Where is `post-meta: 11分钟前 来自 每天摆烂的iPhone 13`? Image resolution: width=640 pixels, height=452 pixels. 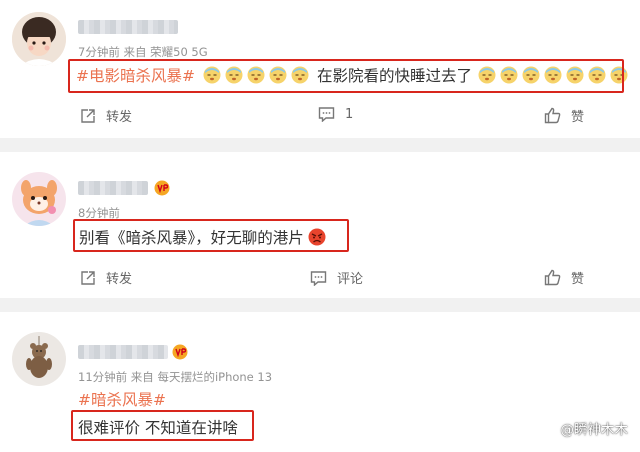 post-meta: 11分钟前 来自 每天摆烂的iPhone 13 is located at coordinates (175, 377).